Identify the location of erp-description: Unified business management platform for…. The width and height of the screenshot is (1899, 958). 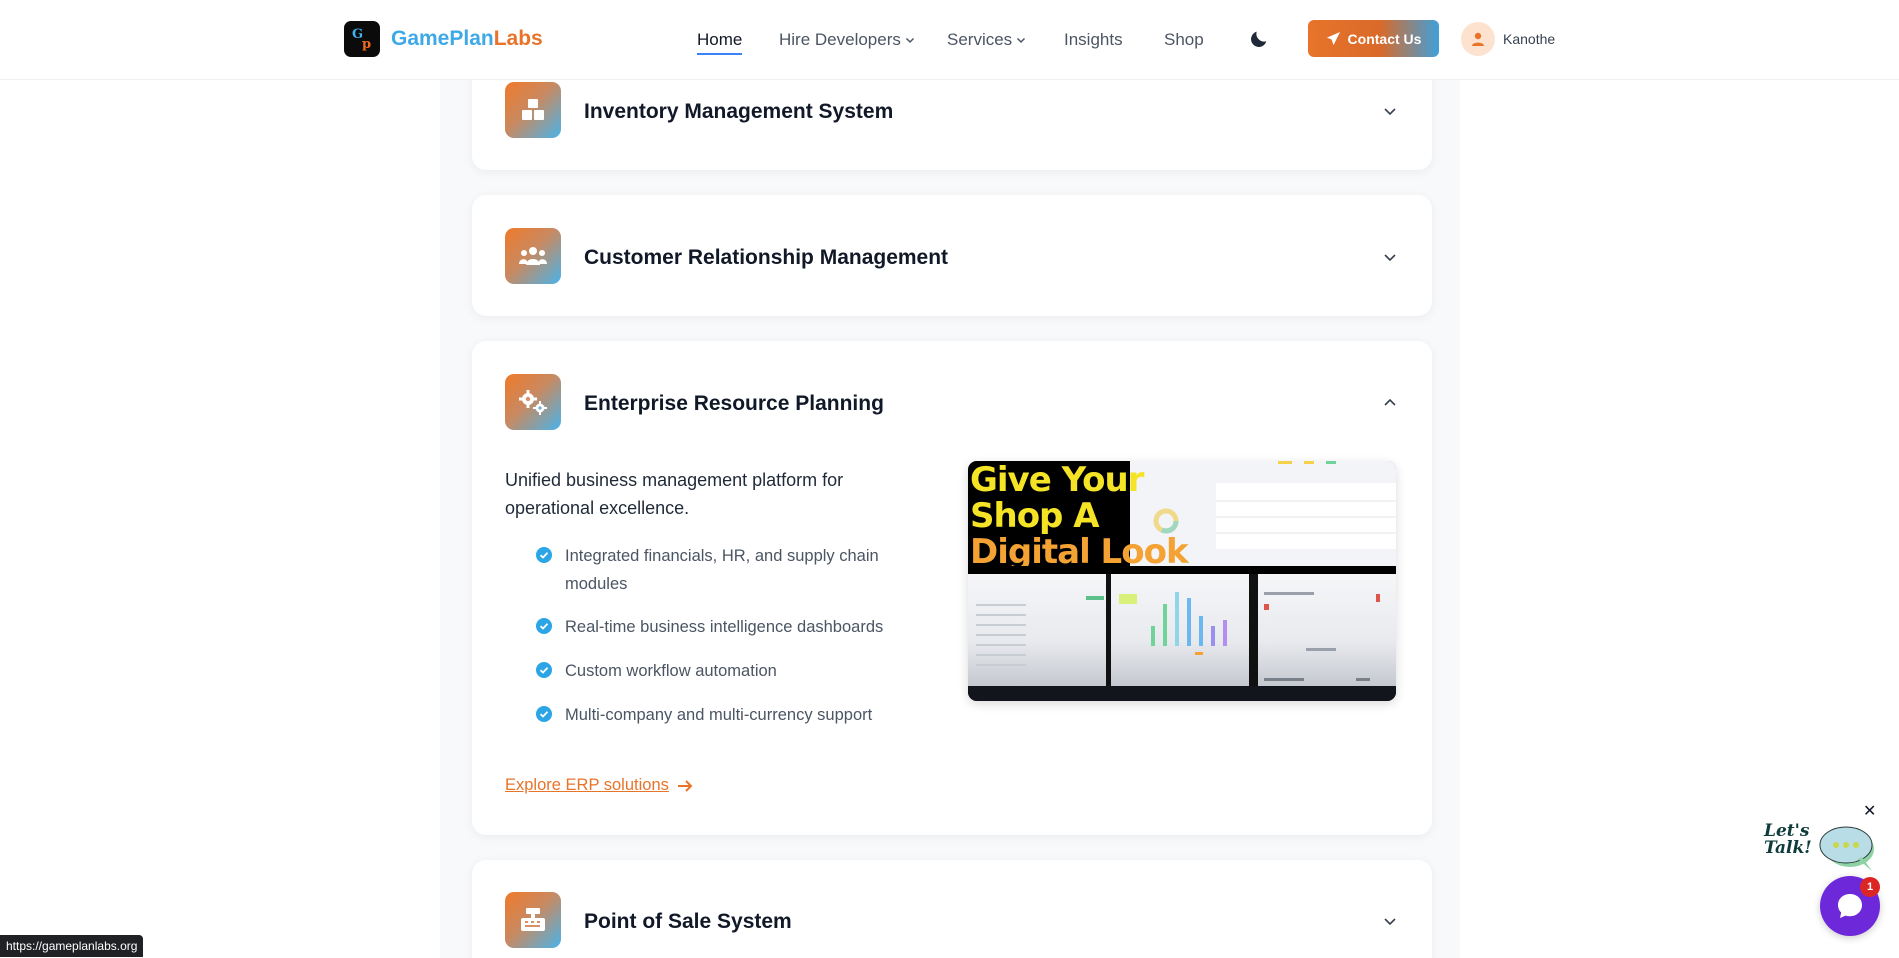
(674, 494).